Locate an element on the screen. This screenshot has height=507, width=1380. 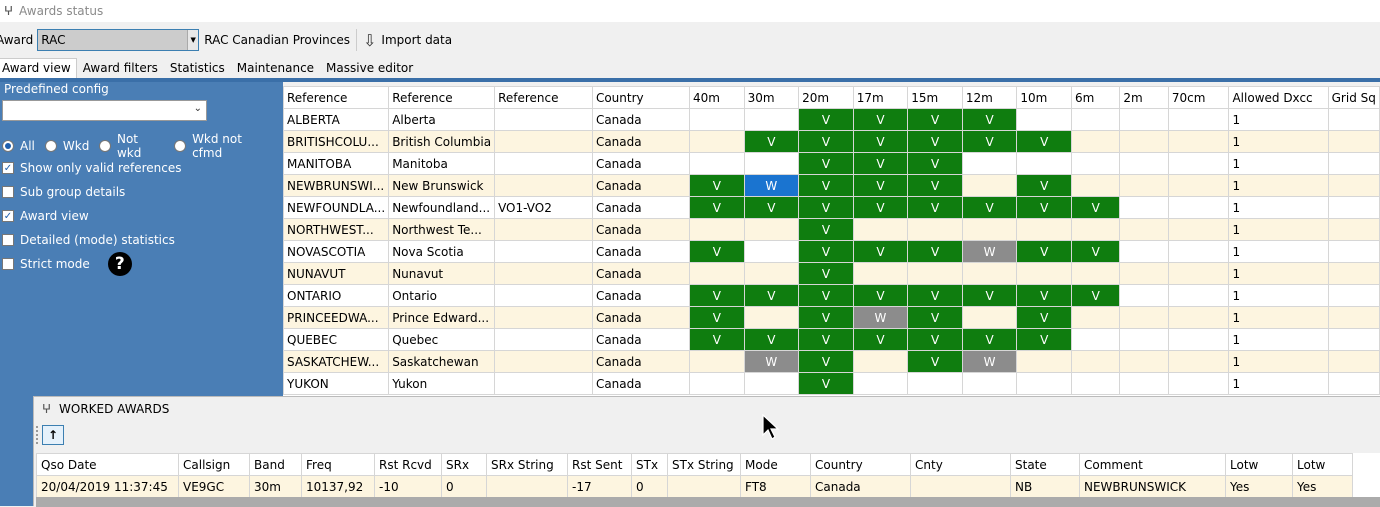
table-row: NOVASCOTIA Nova Scotia Canada V V V V W V V 1 is located at coordinates (831, 251).